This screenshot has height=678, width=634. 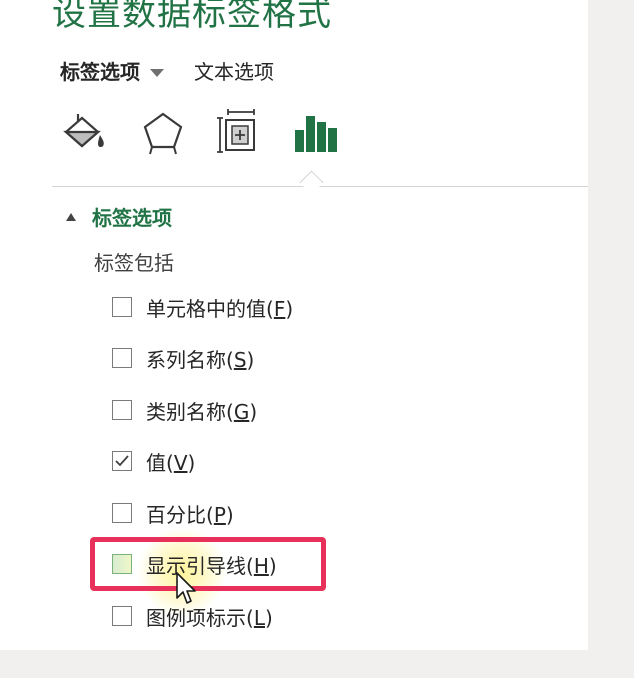 What do you see at coordinates (183, 358) in the screenshot?
I see `option-series-name: 系列名称(S)` at bounding box center [183, 358].